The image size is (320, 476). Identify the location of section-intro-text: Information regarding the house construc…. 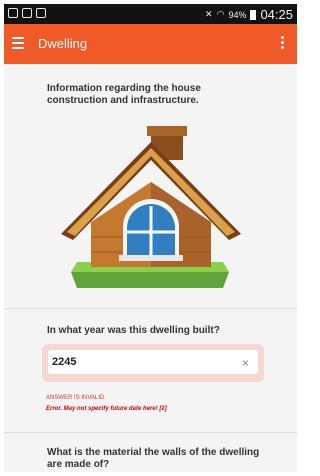
(124, 94).